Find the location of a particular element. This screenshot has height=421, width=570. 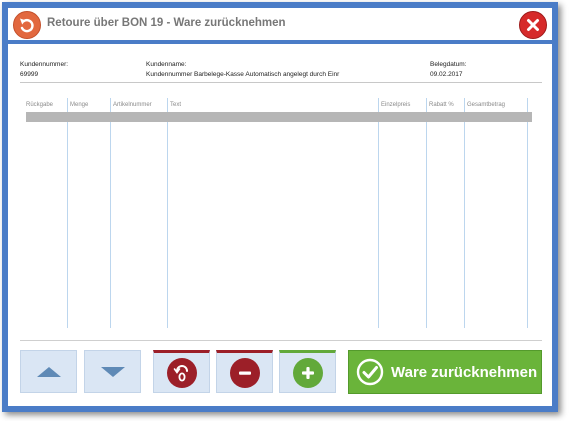

doc-date-label: Belegdatum: is located at coordinates (448, 64).